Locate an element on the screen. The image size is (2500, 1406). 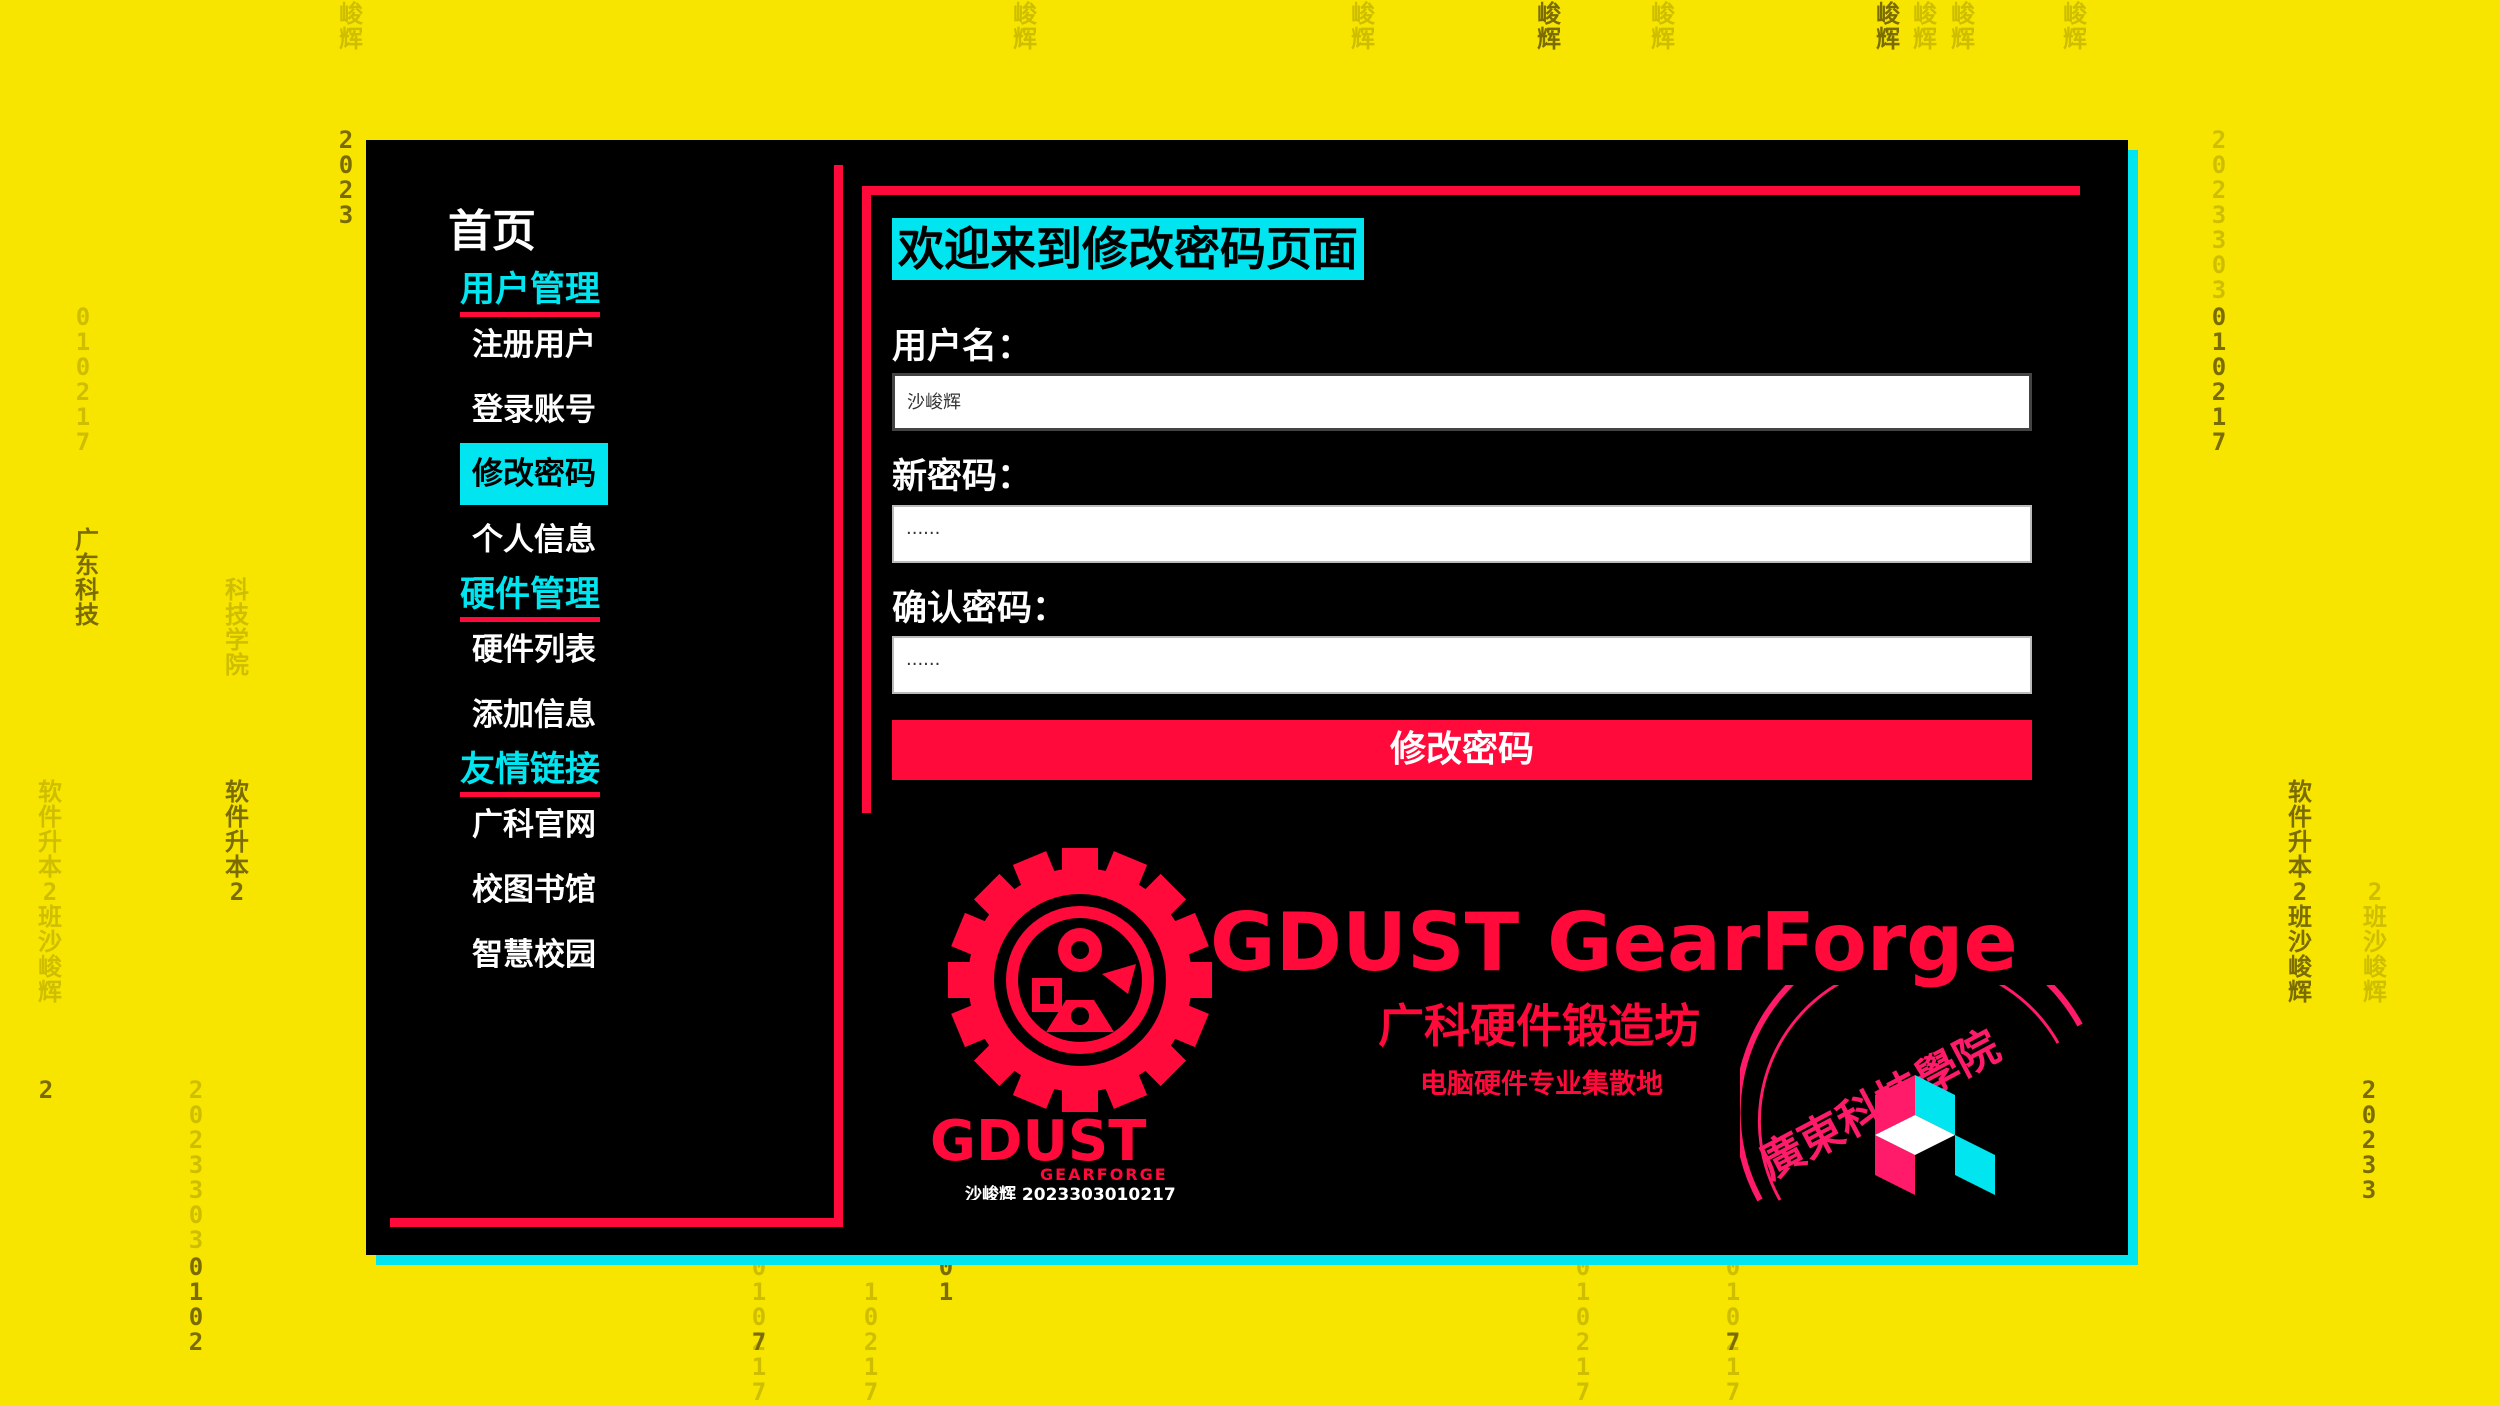
nav-group-hardware-management: 硬件管理 is located at coordinates (530, 598).